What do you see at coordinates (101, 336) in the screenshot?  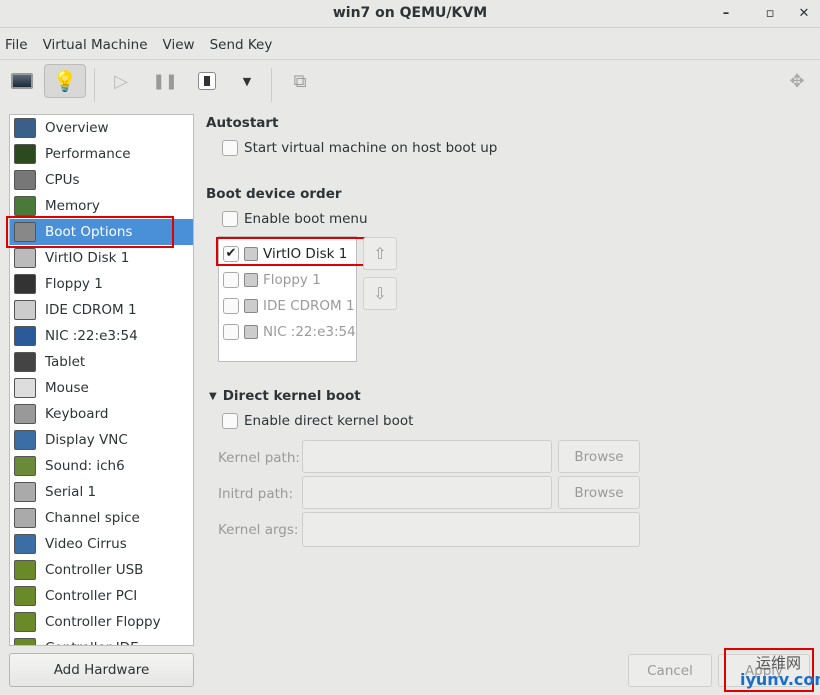 I see `sidebar-item-nic-22-e3-54: NIC :22:e3:54` at bounding box center [101, 336].